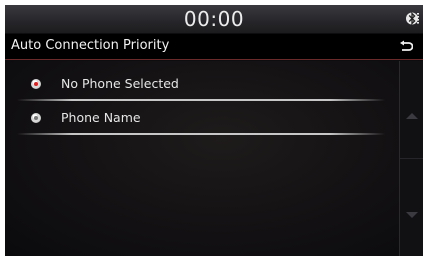  Describe the element at coordinates (36, 84) in the screenshot. I see `radio-selected-icon` at that location.